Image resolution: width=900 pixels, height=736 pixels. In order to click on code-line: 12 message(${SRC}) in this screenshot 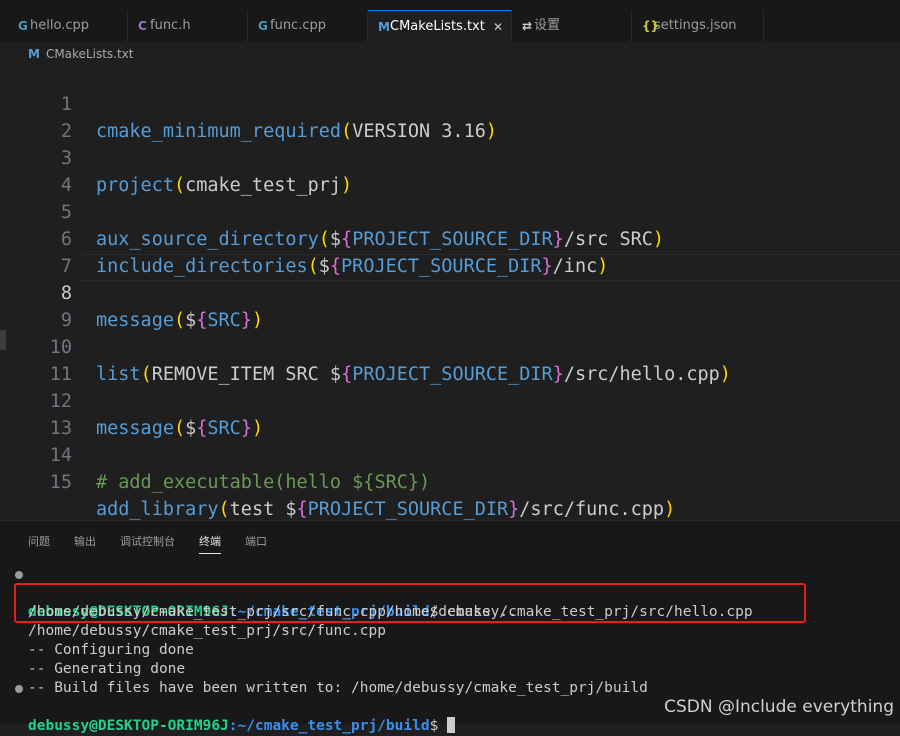, I will do `click(450, 400)`.